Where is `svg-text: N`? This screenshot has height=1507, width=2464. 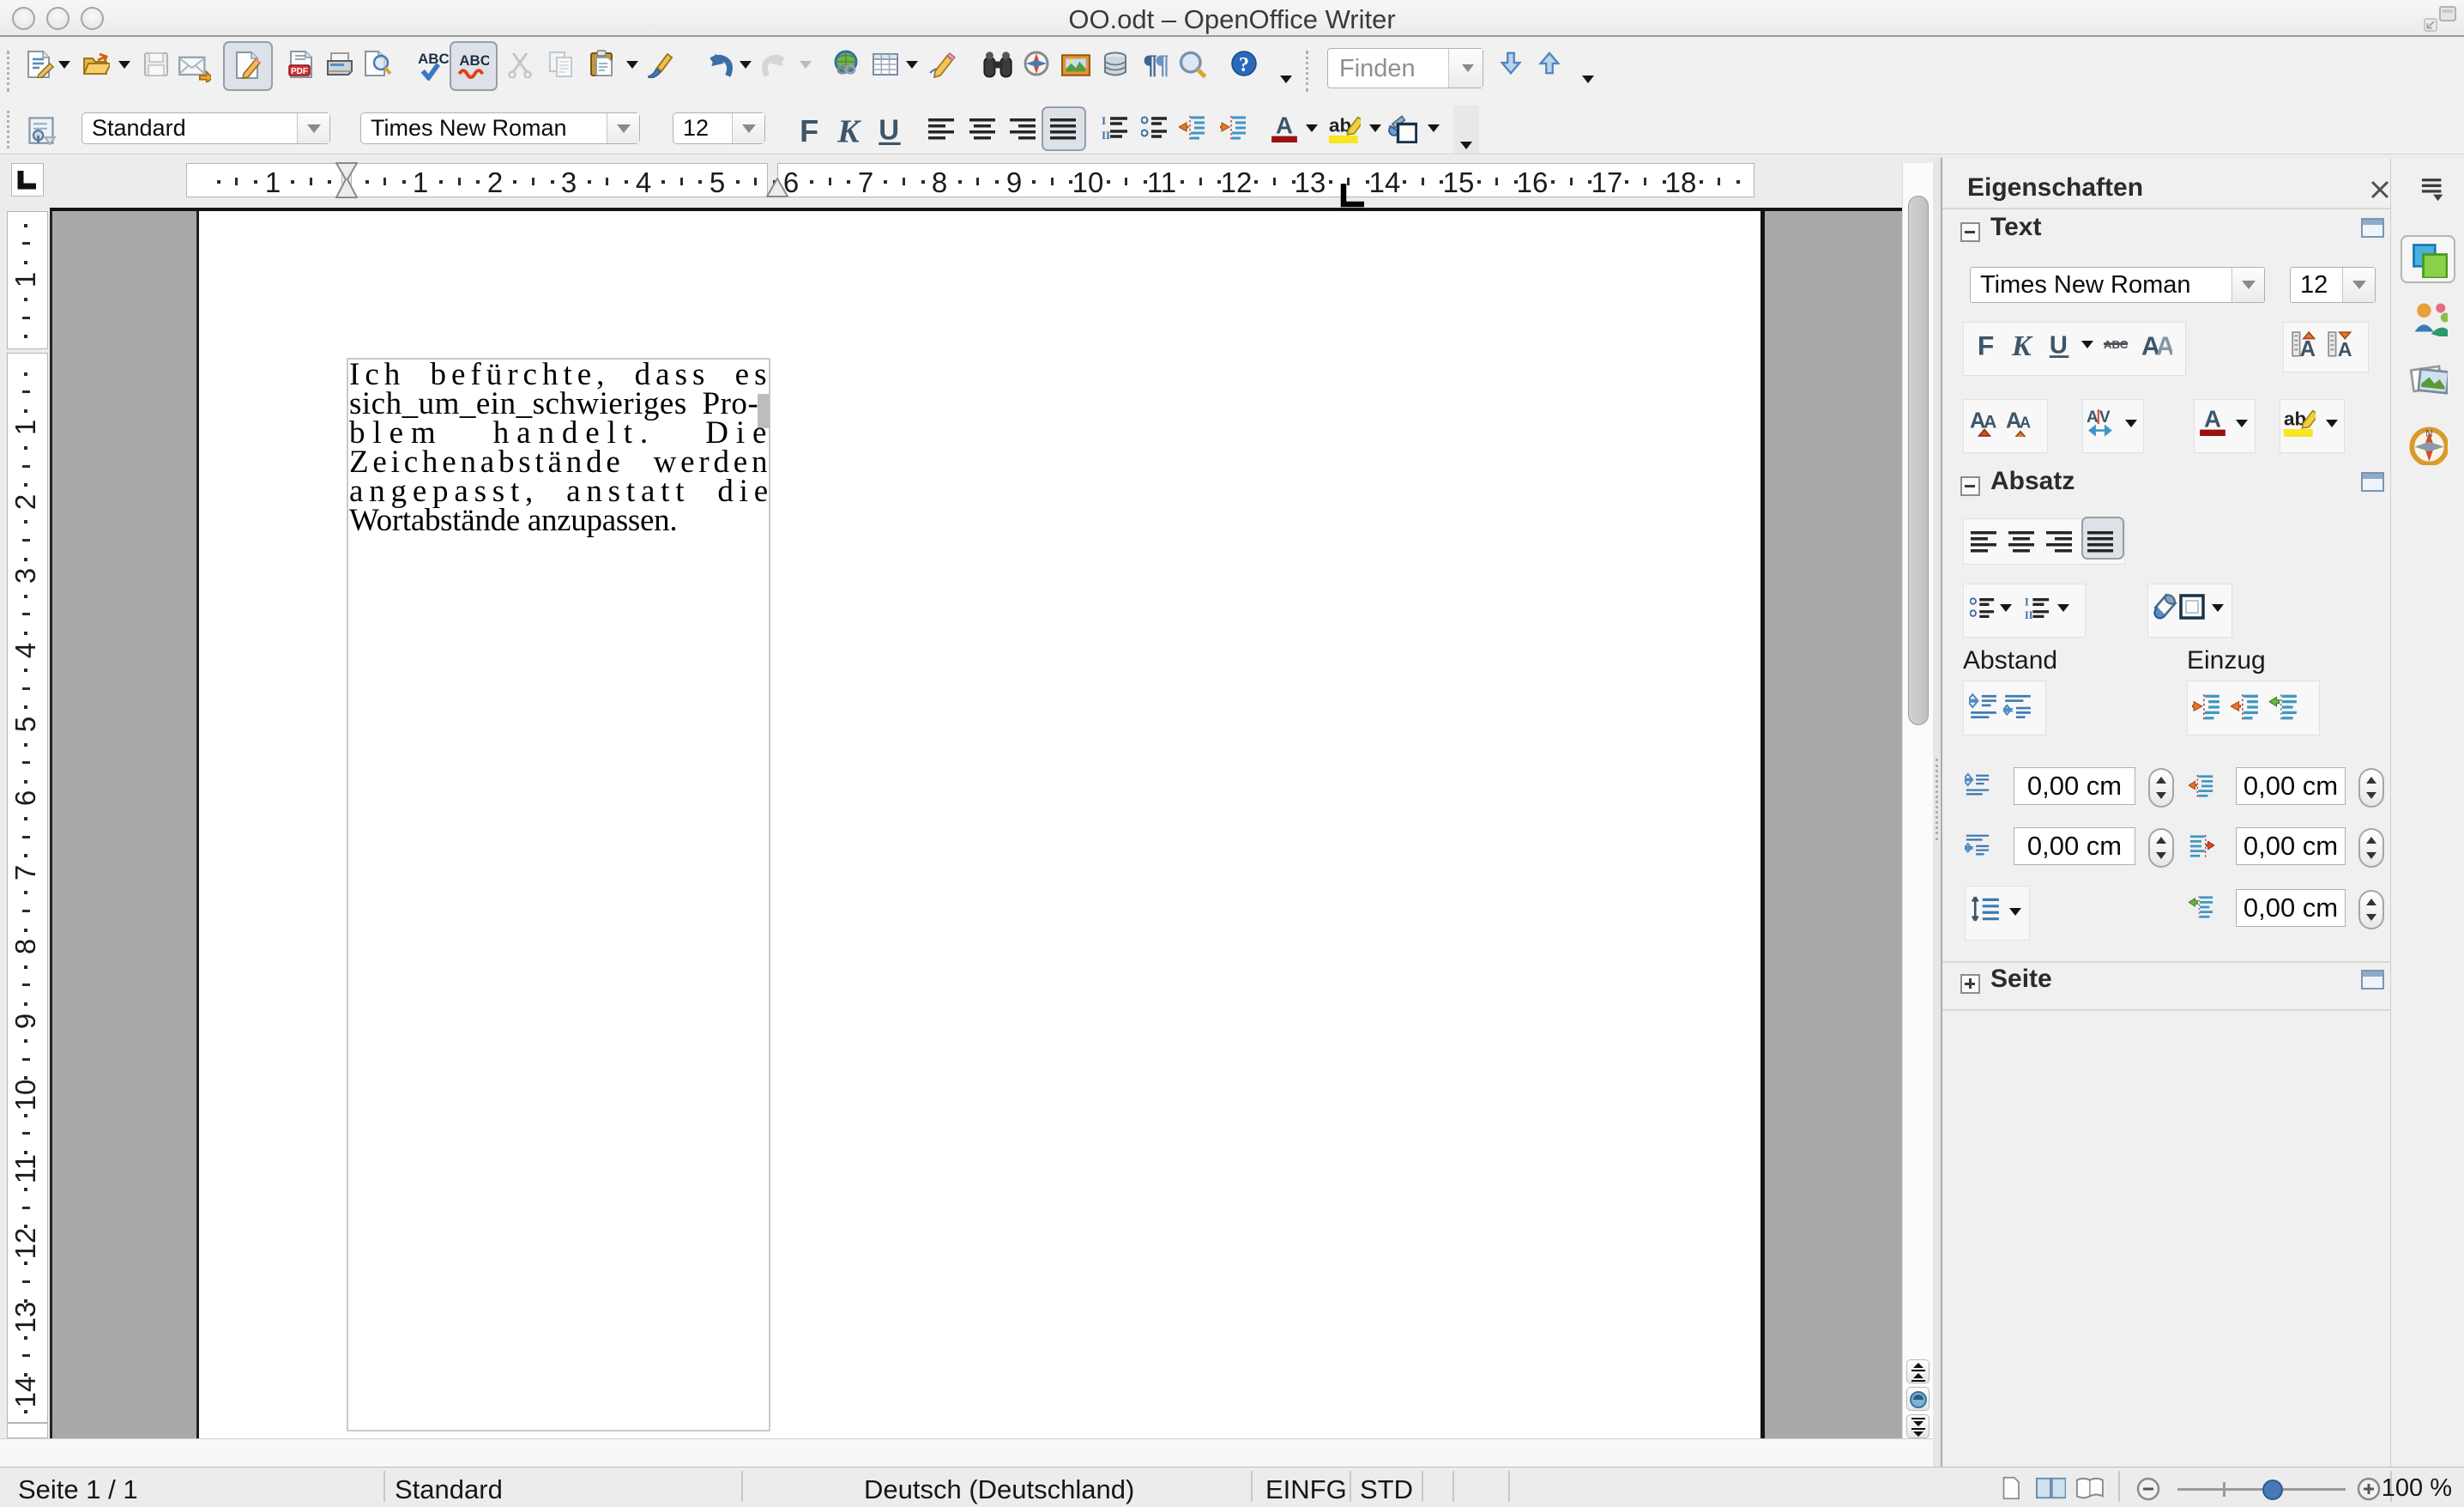 svg-text: N is located at coordinates (2428, 434).